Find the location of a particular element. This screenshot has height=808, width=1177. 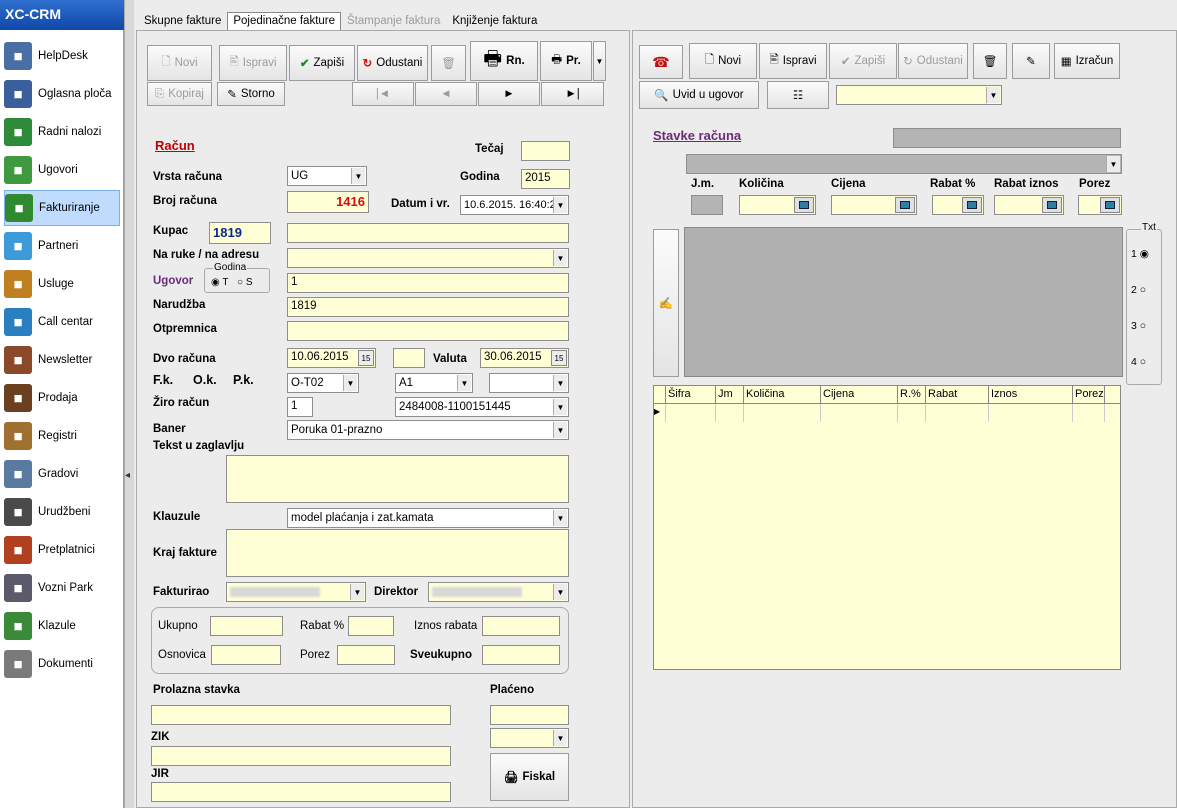

kopiraj-button: ⎘ Kopiraj is located at coordinates (179, 94).